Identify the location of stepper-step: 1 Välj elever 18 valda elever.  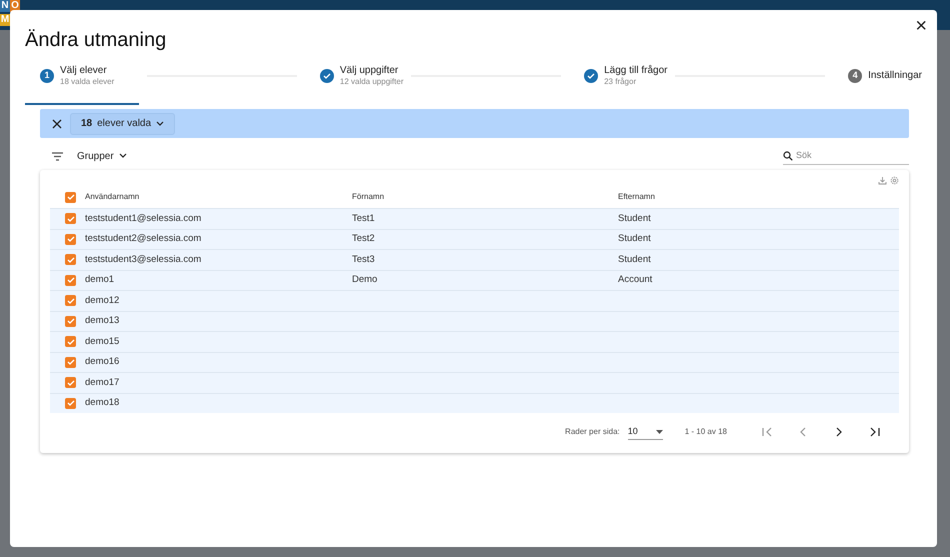
(82, 83).